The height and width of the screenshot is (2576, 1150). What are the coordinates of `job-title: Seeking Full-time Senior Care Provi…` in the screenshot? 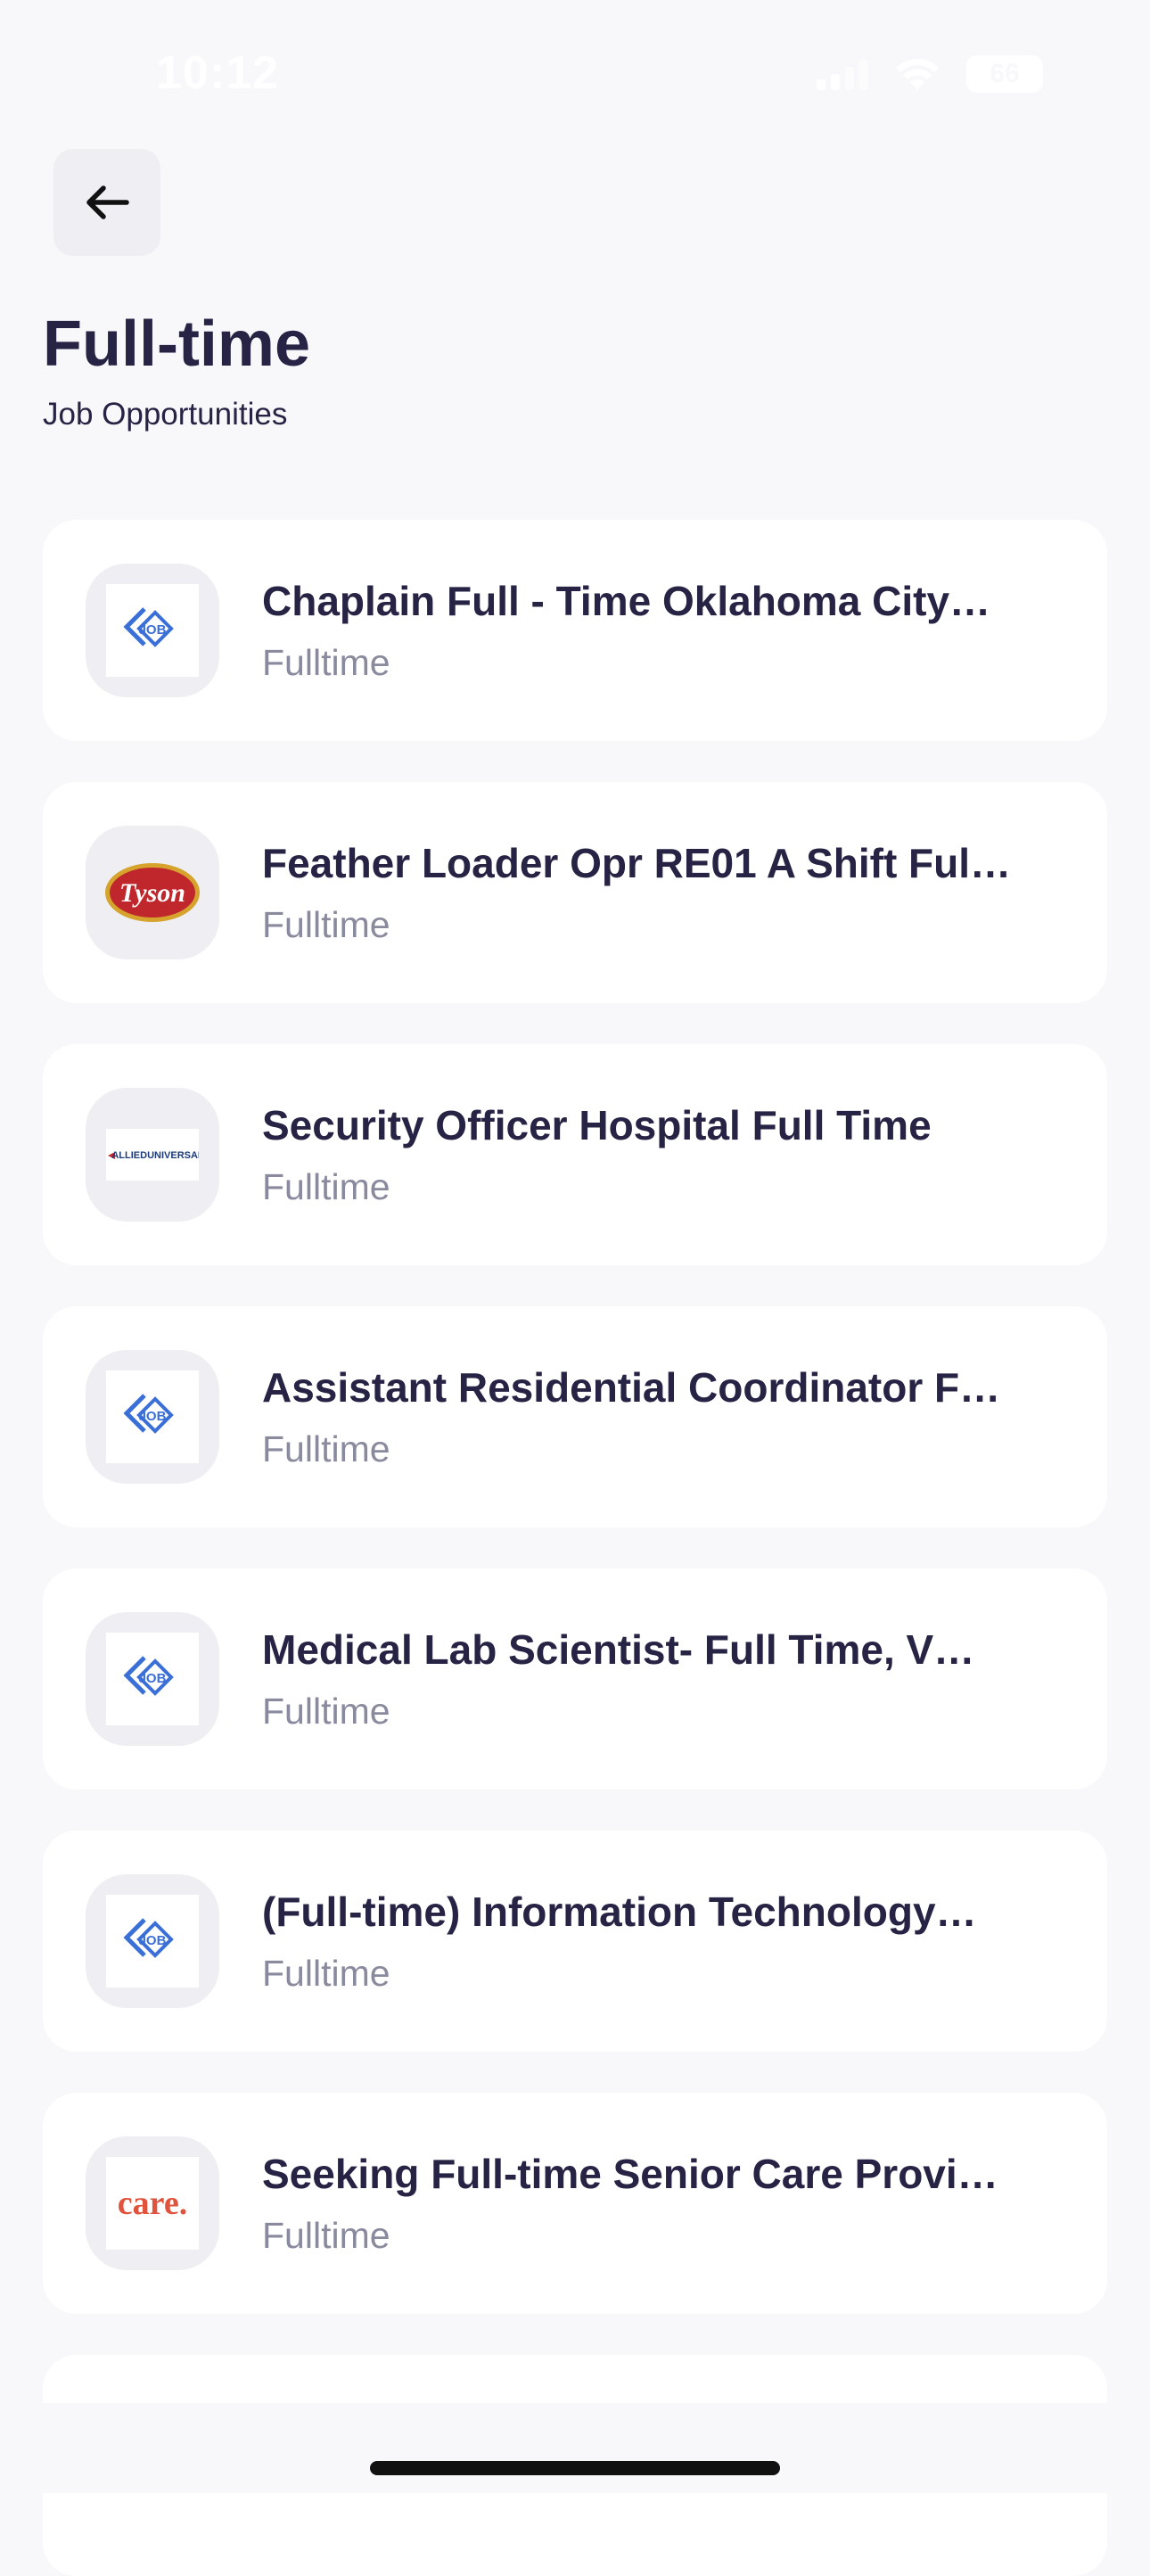 It's located at (630, 2174).